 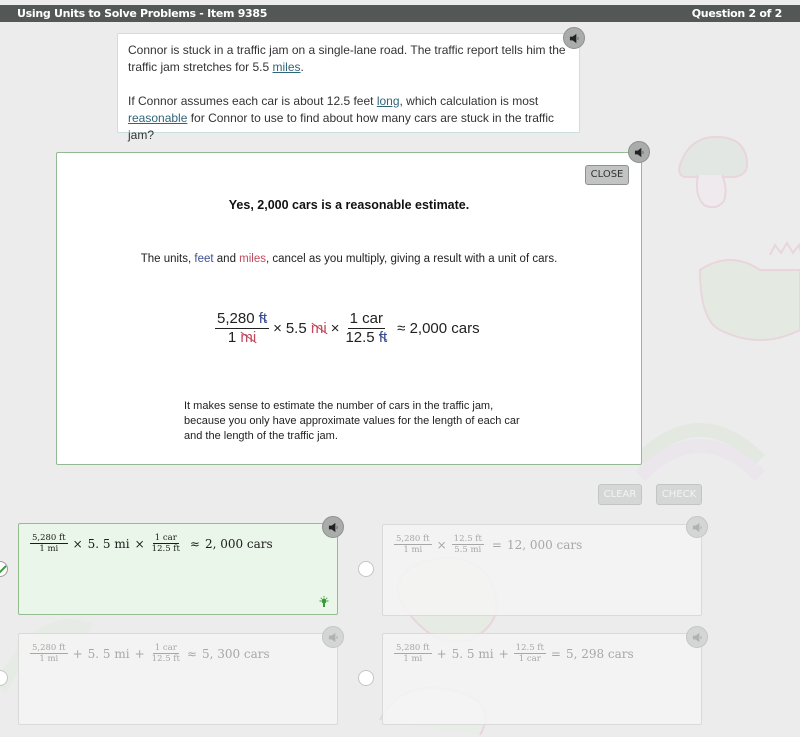 What do you see at coordinates (679, 494) in the screenshot?
I see `check-button: CHECK` at bounding box center [679, 494].